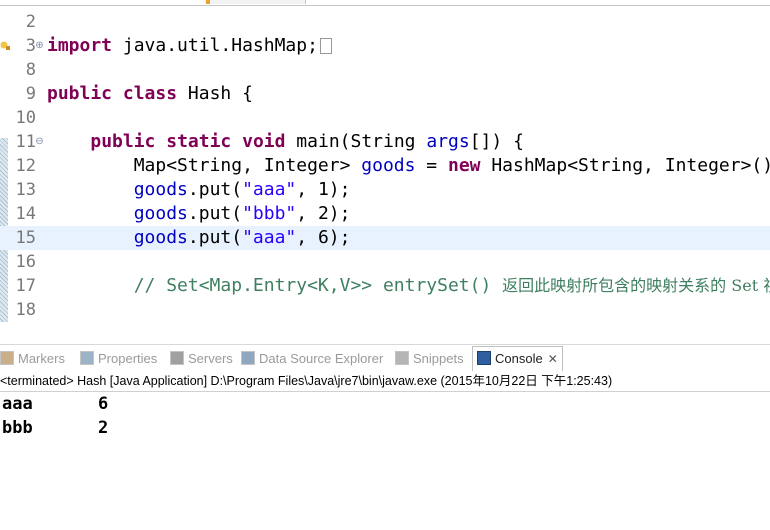 This screenshot has width=770, height=530. What do you see at coordinates (385, 46) in the screenshot?
I see `code-line: 3 ⊕ import java.util.HashMap;` at bounding box center [385, 46].